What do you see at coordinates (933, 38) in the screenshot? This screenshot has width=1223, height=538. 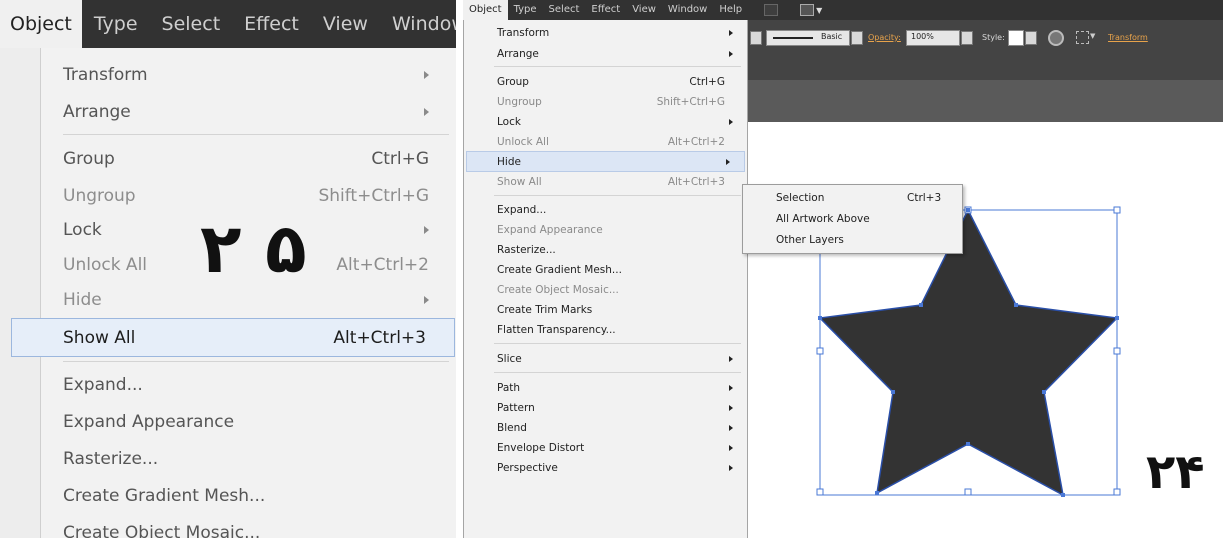 I see `opacity-input: 100%` at bounding box center [933, 38].